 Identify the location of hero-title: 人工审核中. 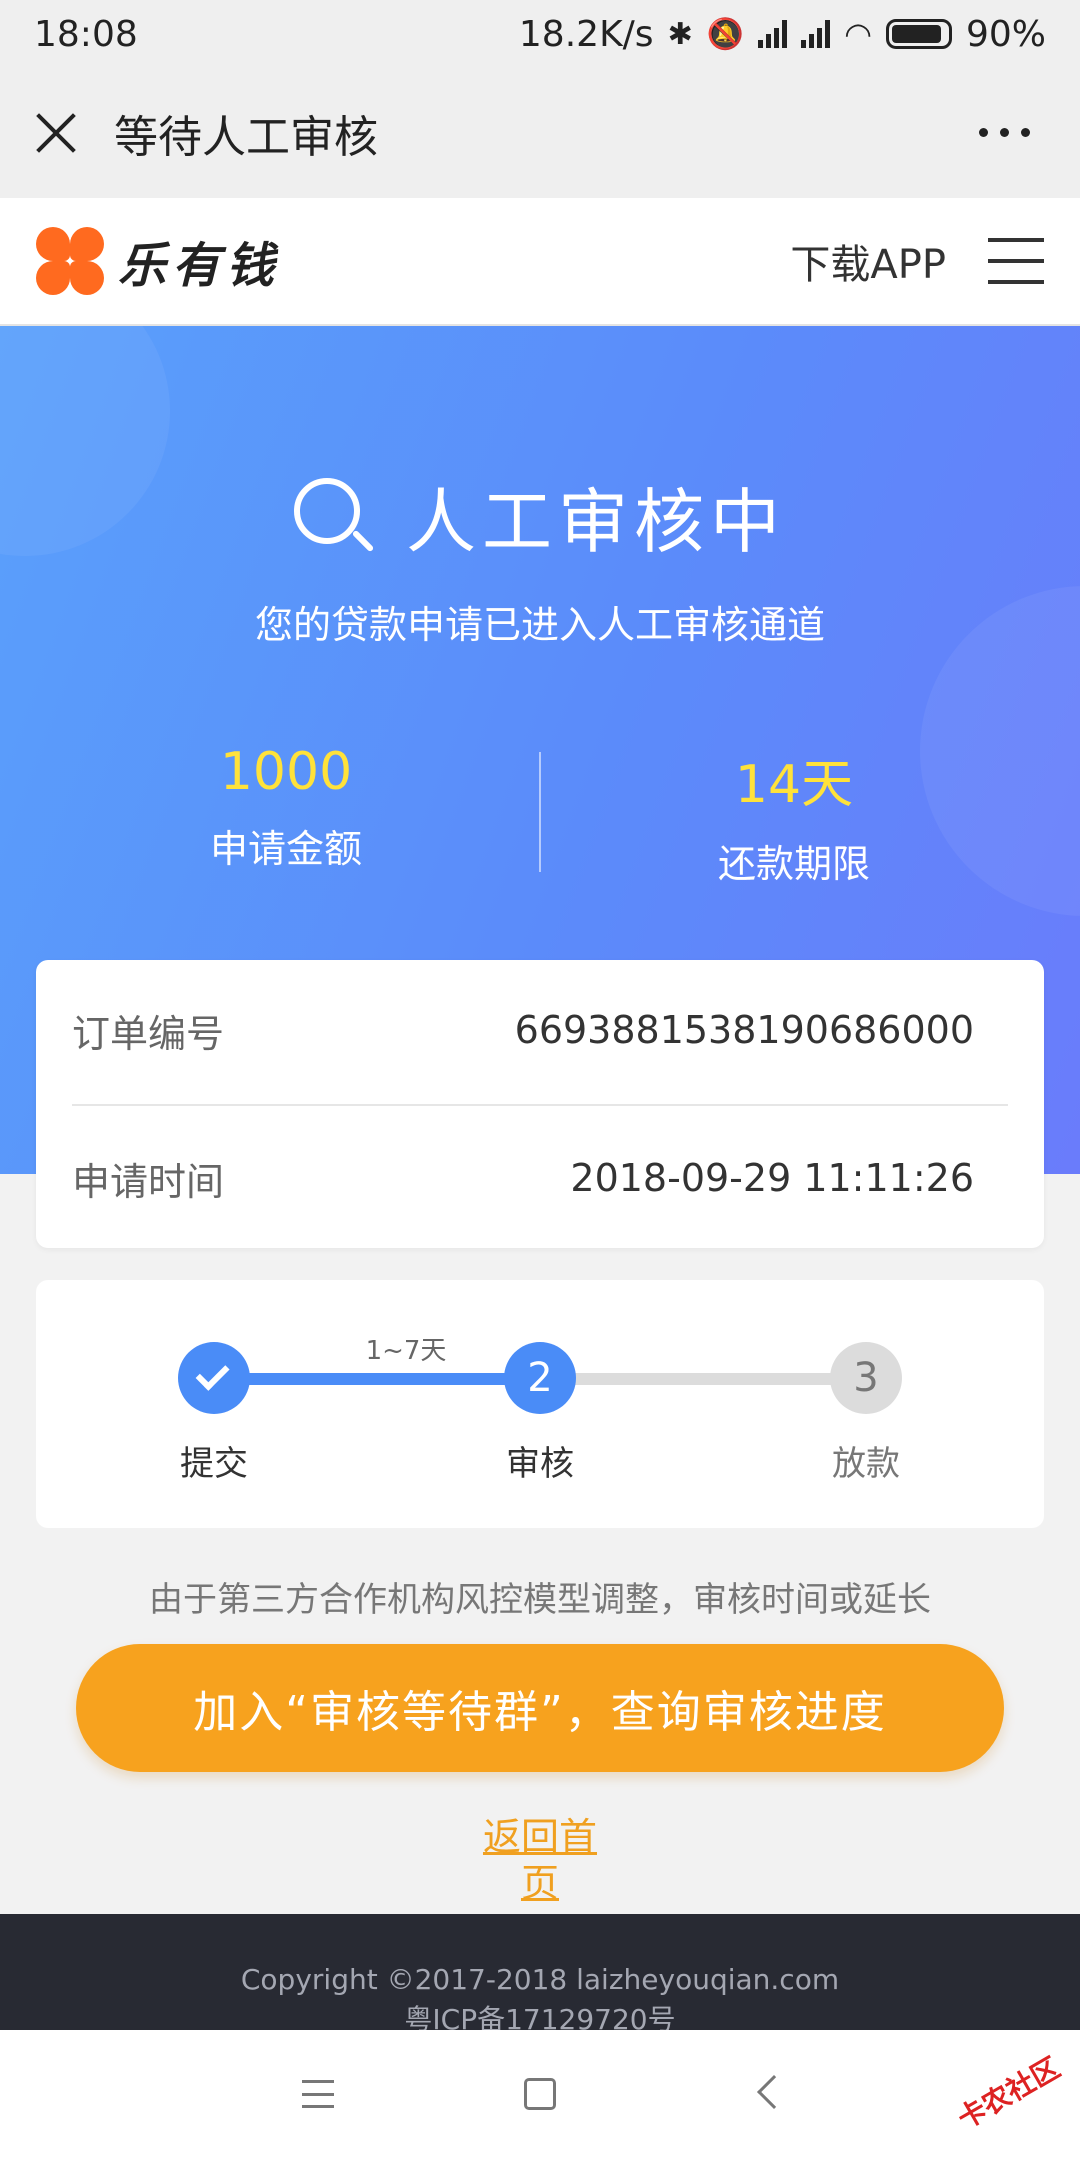
(596, 522).